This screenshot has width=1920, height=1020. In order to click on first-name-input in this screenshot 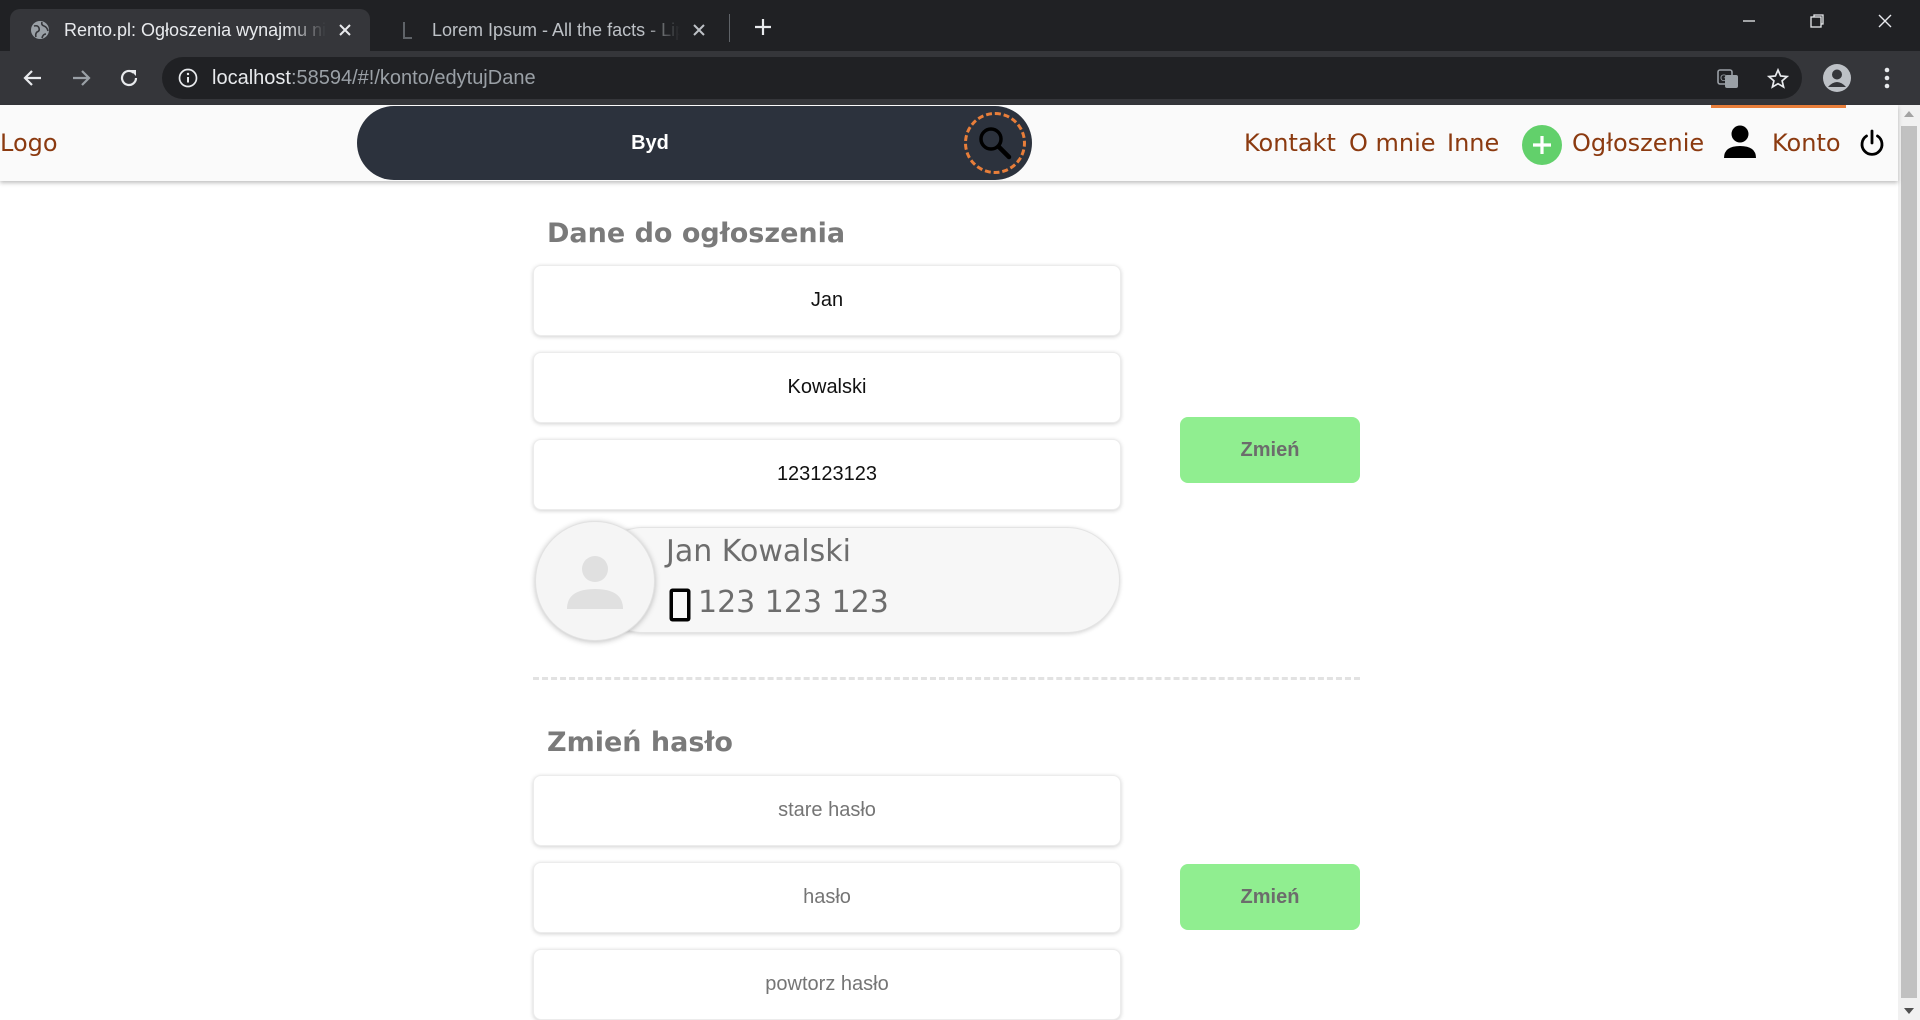, I will do `click(827, 300)`.